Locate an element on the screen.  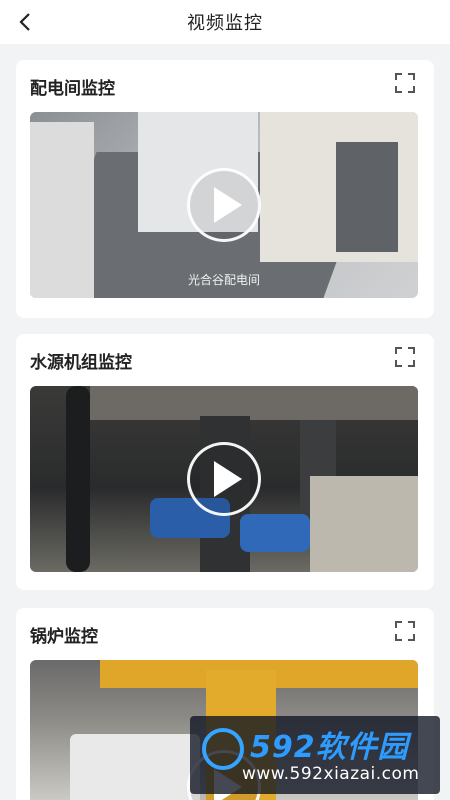
top-bar: 视频监控 is located at coordinates (225, 22).